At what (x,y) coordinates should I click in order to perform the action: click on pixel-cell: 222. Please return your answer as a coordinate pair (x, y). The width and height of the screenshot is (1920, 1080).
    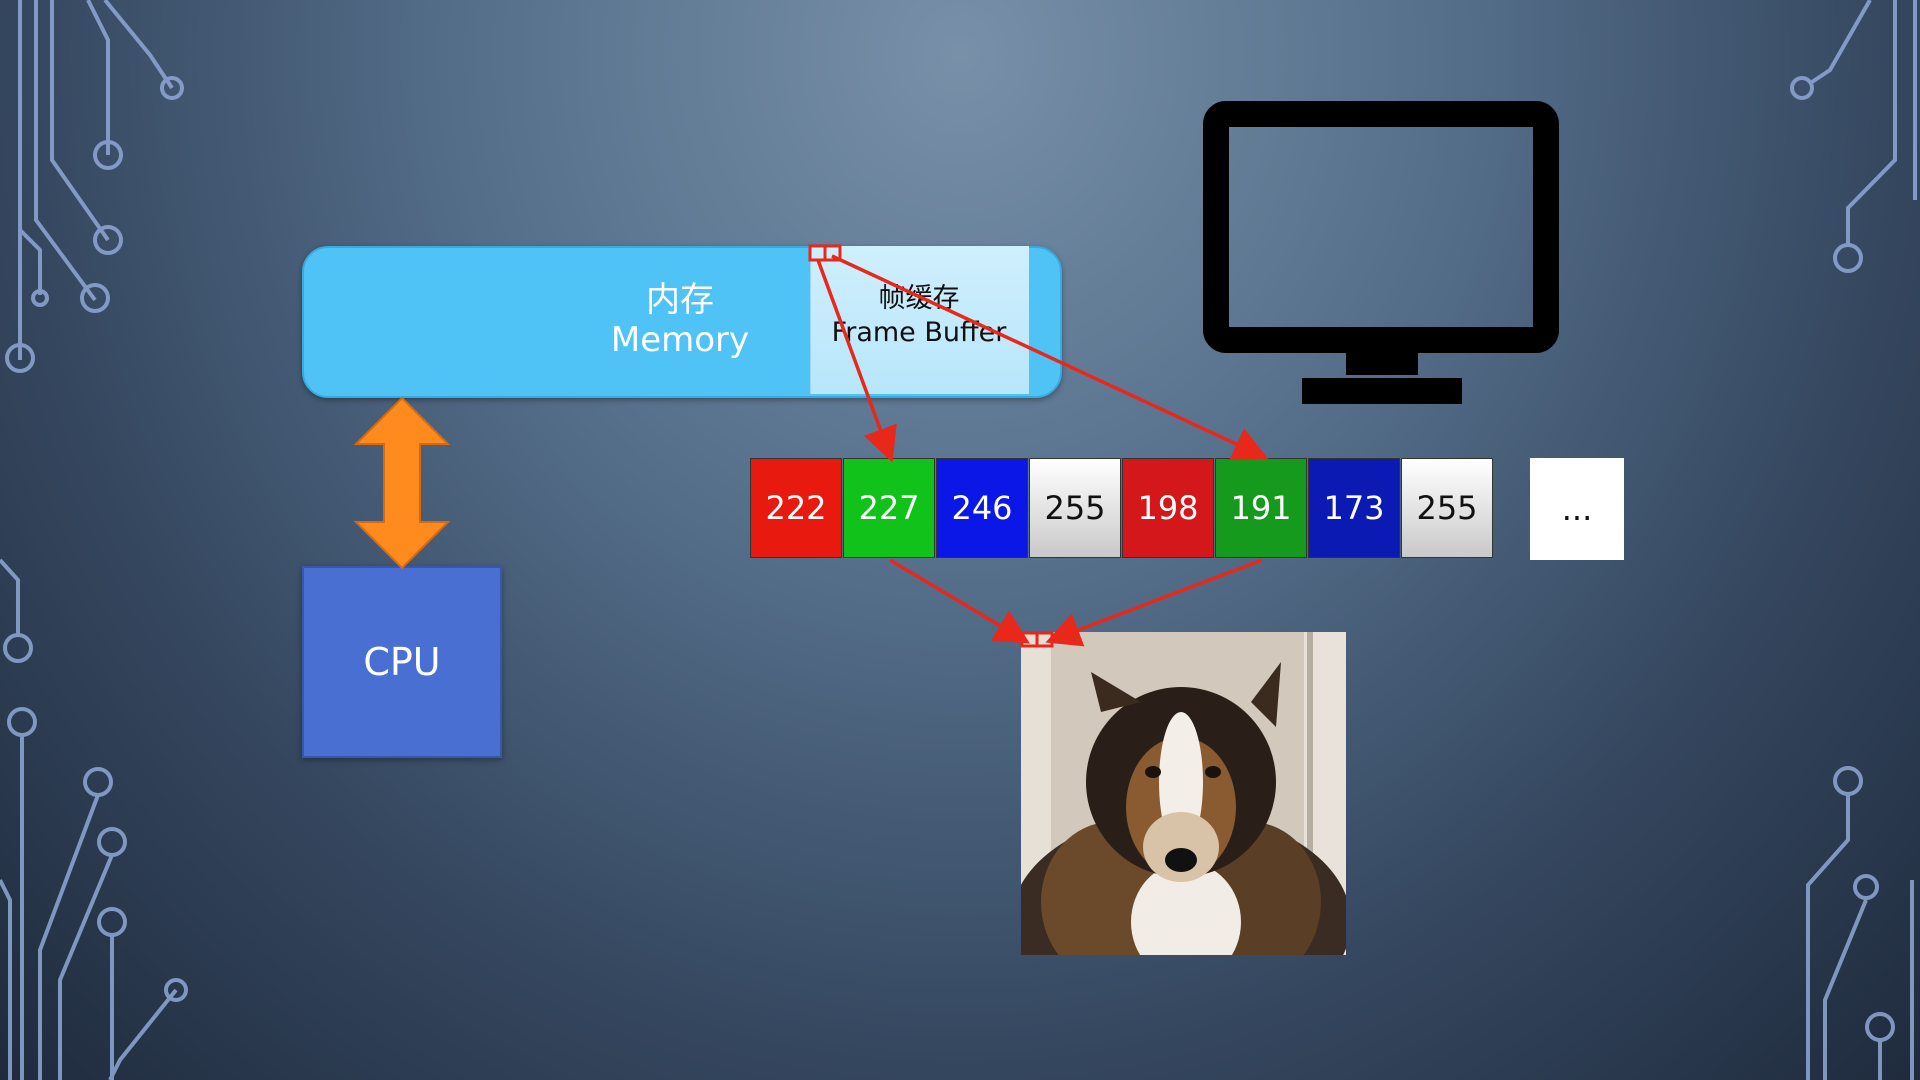
    Looking at the image, I should click on (796, 508).